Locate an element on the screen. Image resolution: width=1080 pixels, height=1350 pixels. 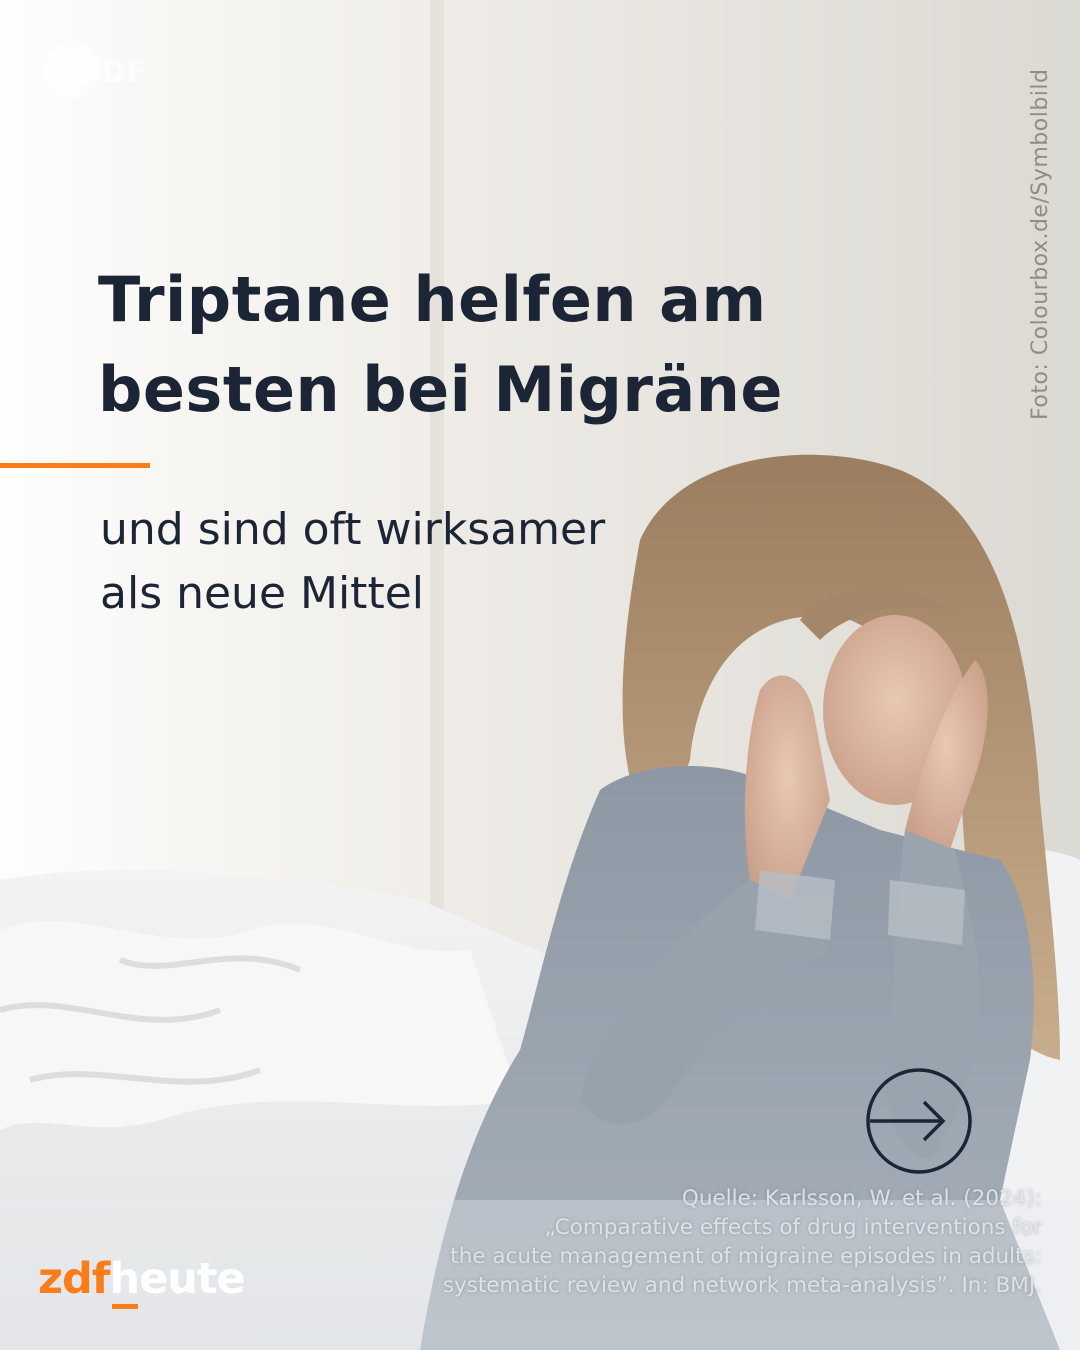
accent-divider is located at coordinates (75, 465).